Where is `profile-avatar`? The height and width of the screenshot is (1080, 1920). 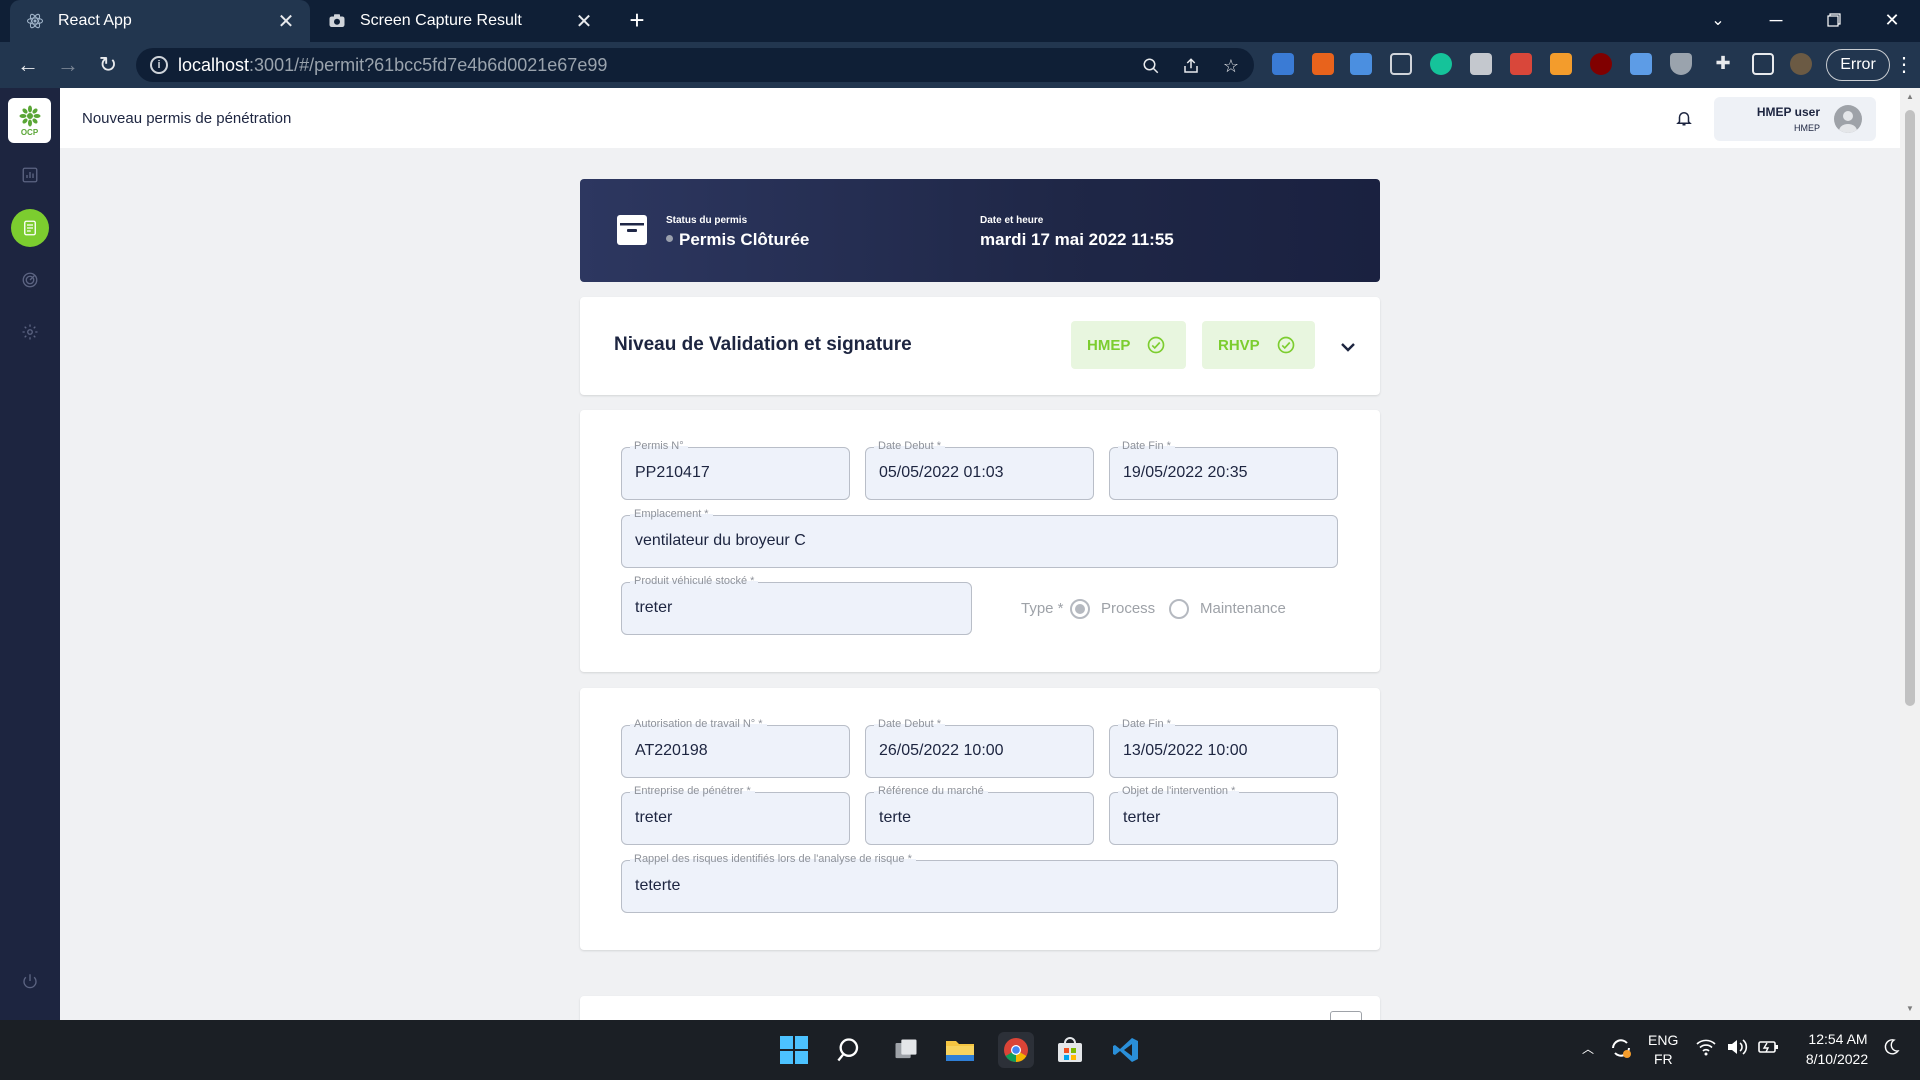
profile-avatar is located at coordinates (1801, 64).